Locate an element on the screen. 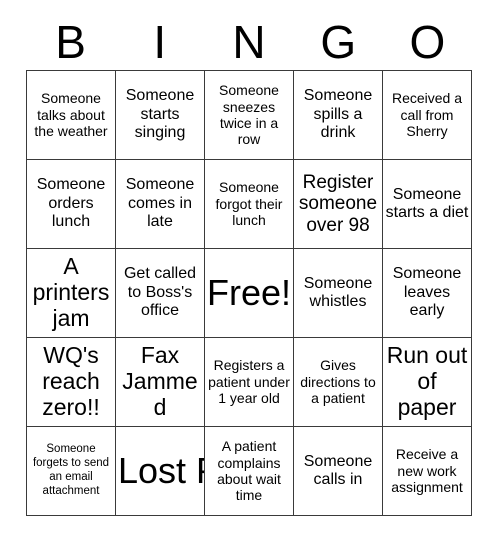  bingo-cell-text: Fax Jammed is located at coordinates (160, 381).